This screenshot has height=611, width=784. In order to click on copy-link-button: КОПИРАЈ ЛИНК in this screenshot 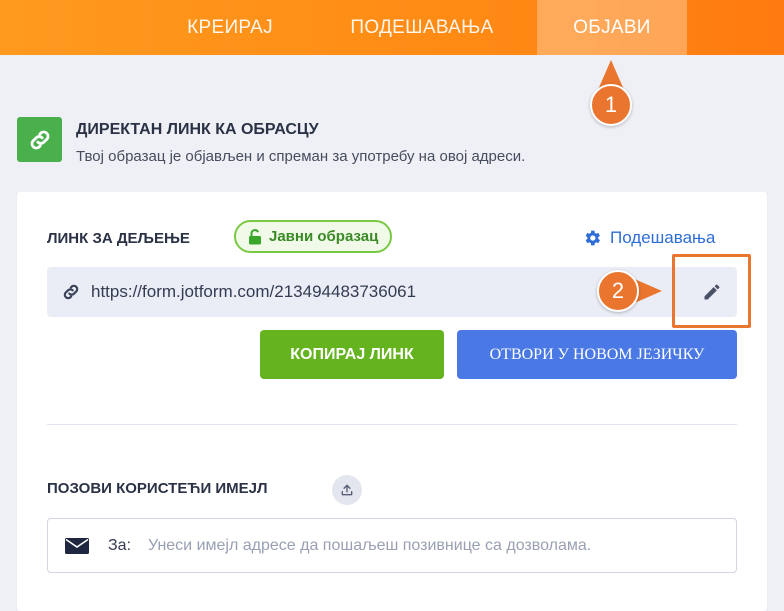, I will do `click(352, 354)`.